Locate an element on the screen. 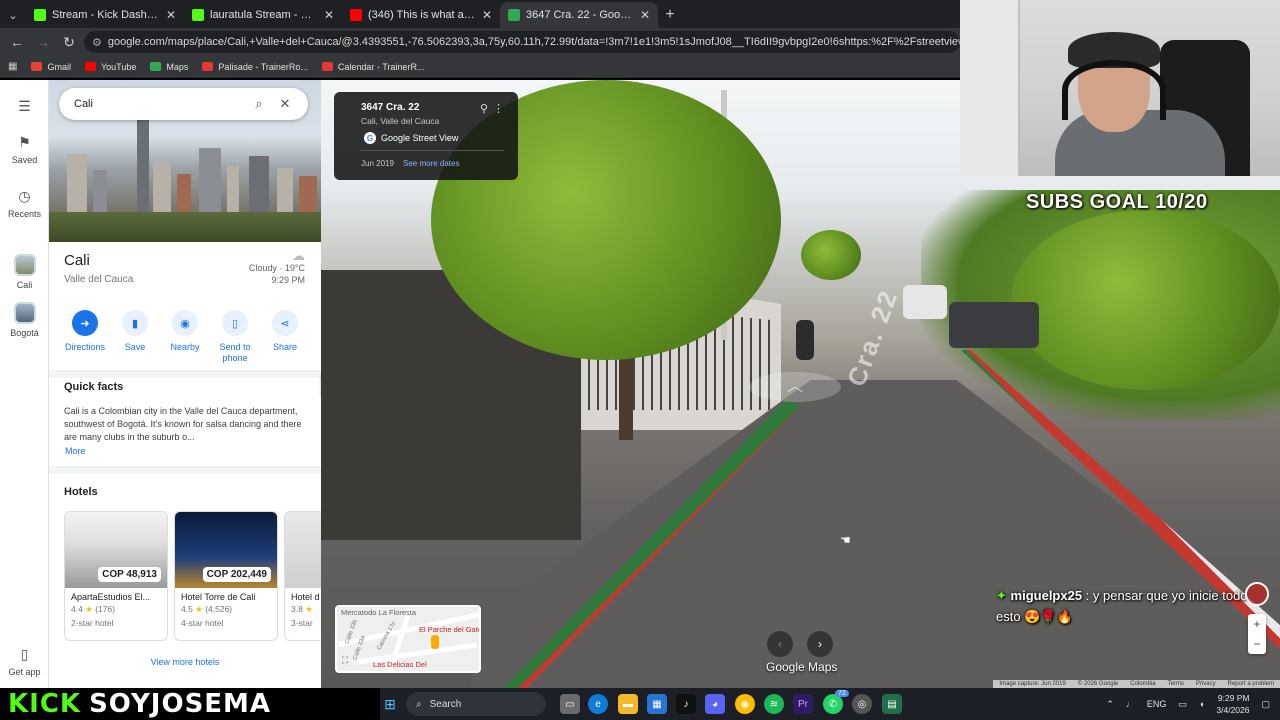 This screenshot has height=720, width=1280. store-icon: ▦ is located at coordinates (657, 704).